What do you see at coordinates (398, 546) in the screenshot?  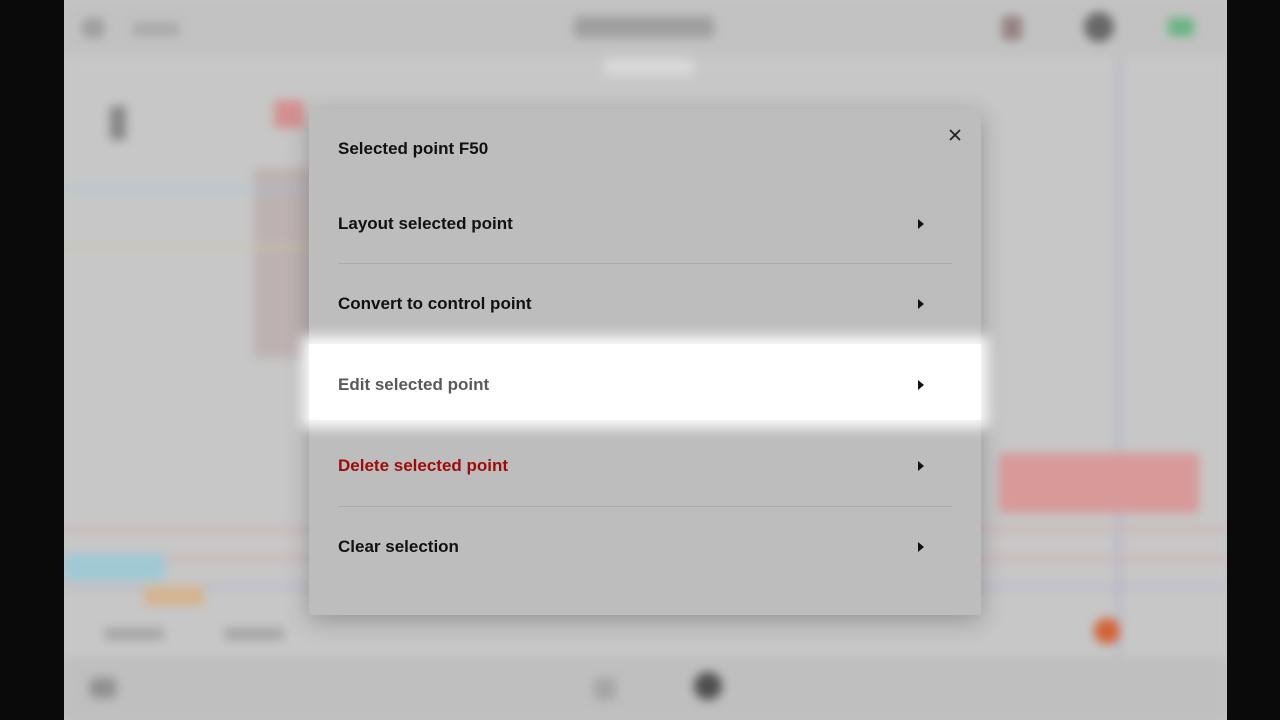 I see `menu-item-label: Clear selection` at bounding box center [398, 546].